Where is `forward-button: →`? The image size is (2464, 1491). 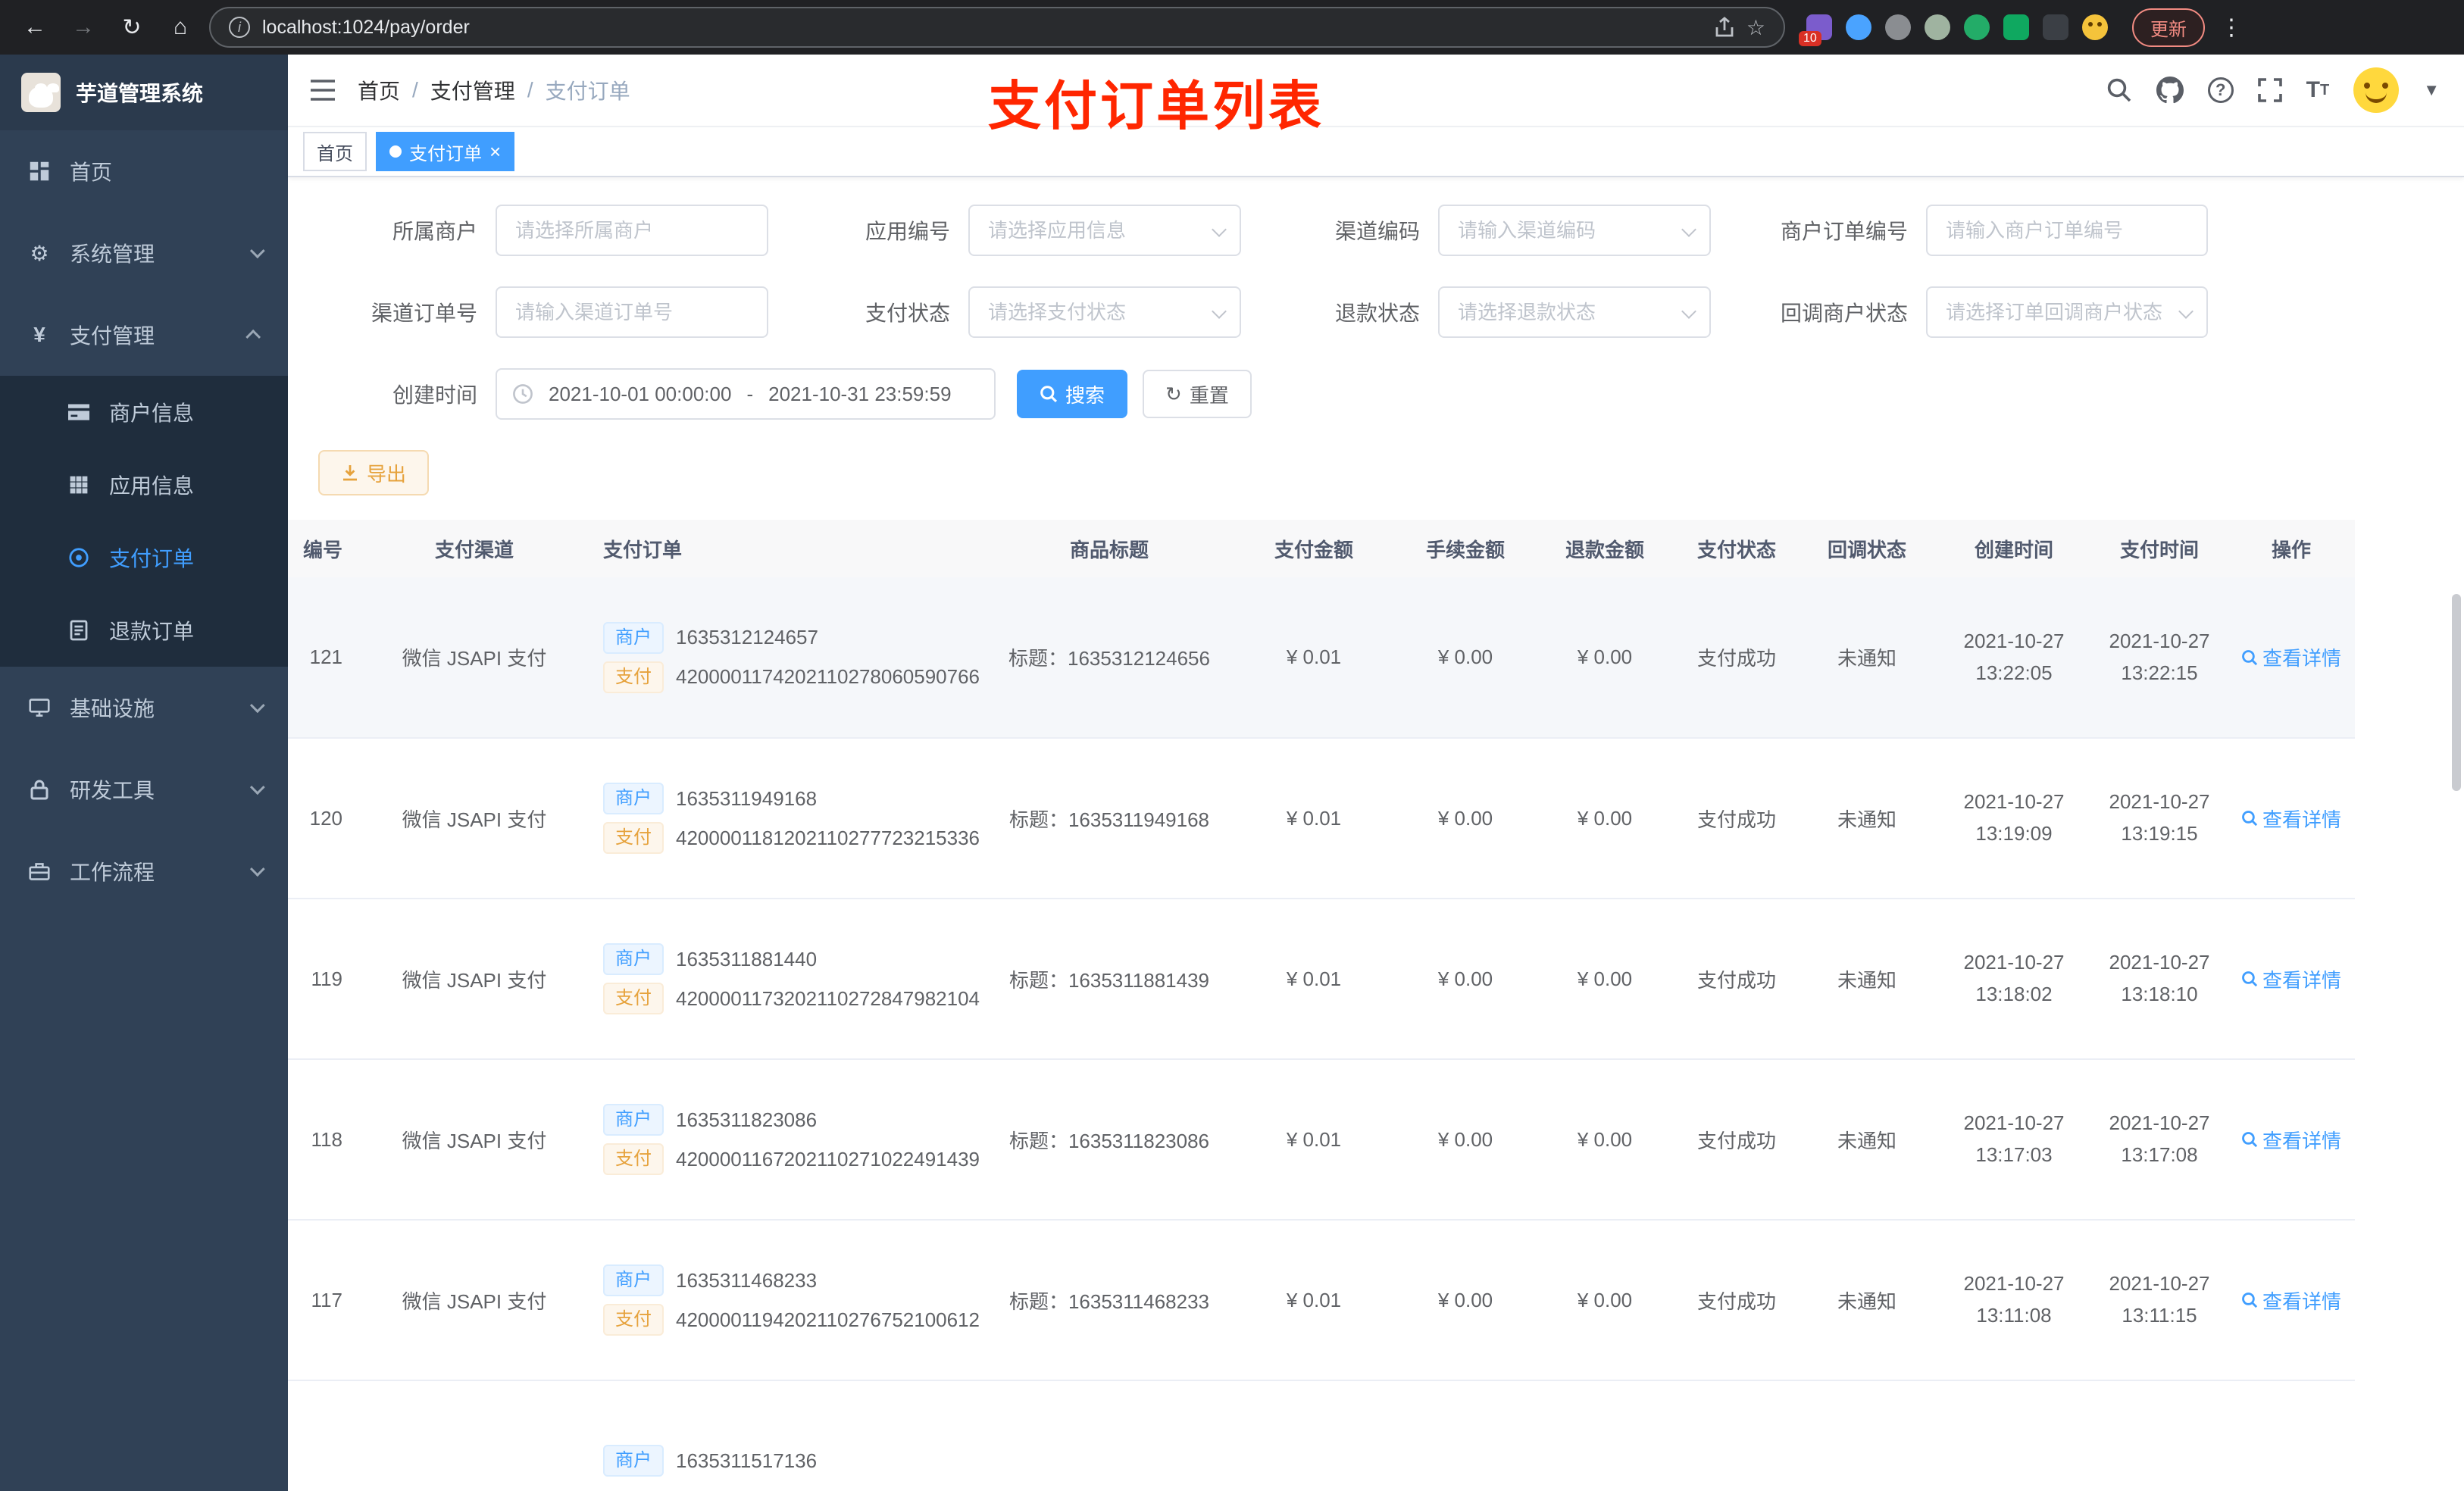 forward-button: → is located at coordinates (83, 27).